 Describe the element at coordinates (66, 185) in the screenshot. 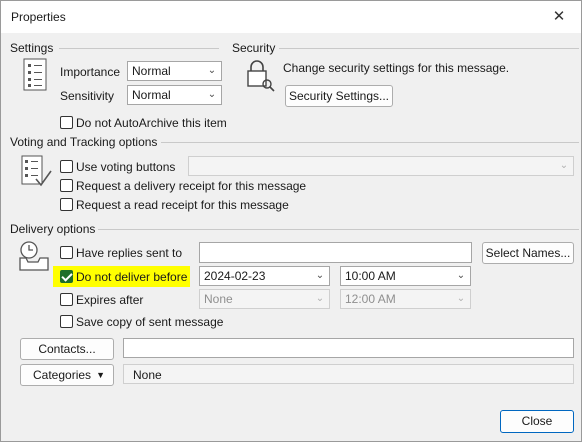

I see `delivery-receipt-checkbox` at that location.